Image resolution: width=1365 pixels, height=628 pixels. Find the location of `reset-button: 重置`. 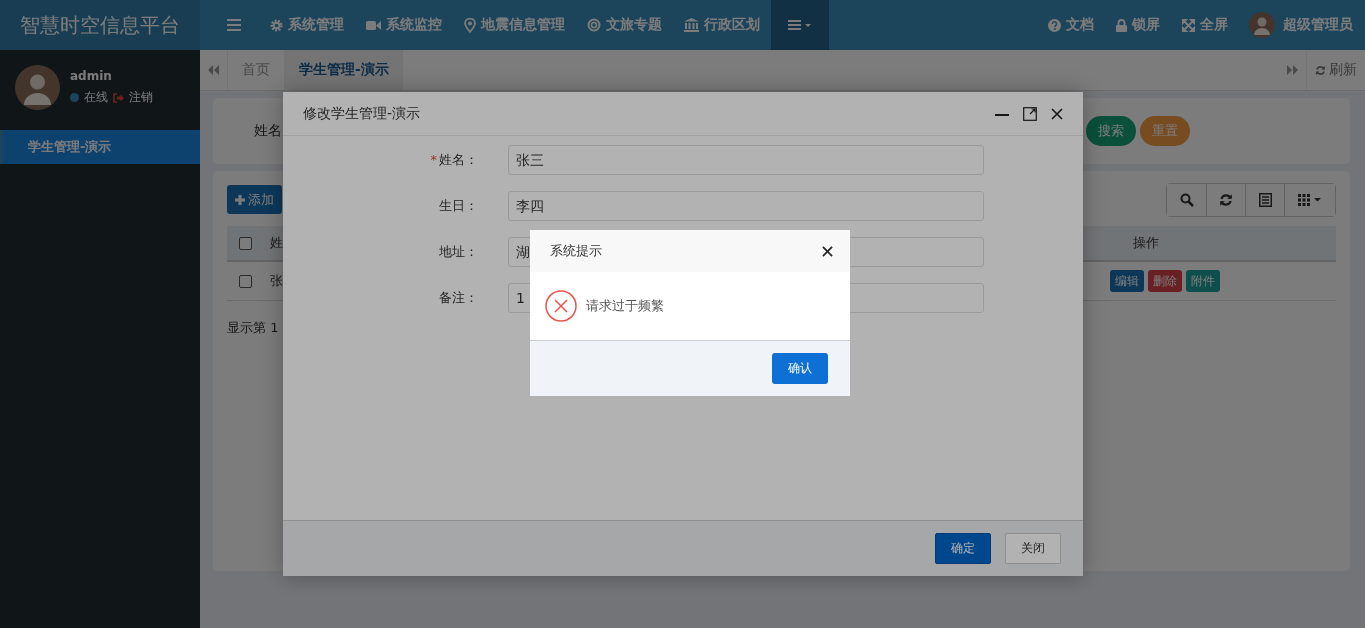

reset-button: 重置 is located at coordinates (1165, 131).